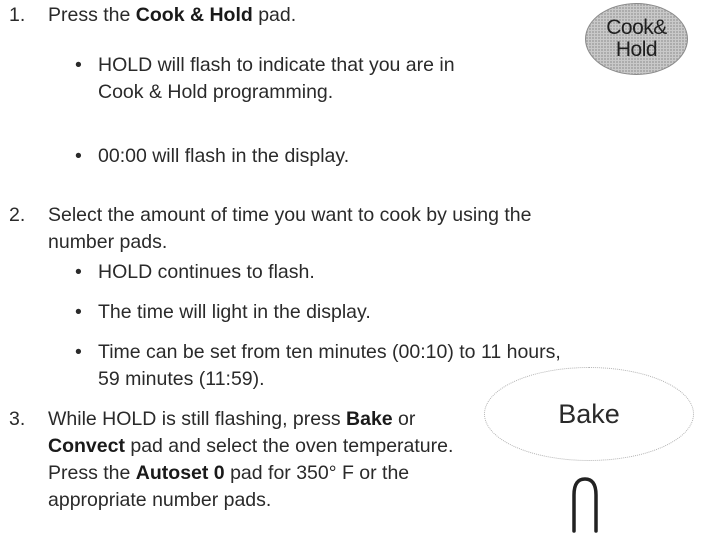 The height and width of the screenshot is (533, 707). What do you see at coordinates (194, 15) in the screenshot?
I see `step-text-bold: Cook & Hold` at bounding box center [194, 15].